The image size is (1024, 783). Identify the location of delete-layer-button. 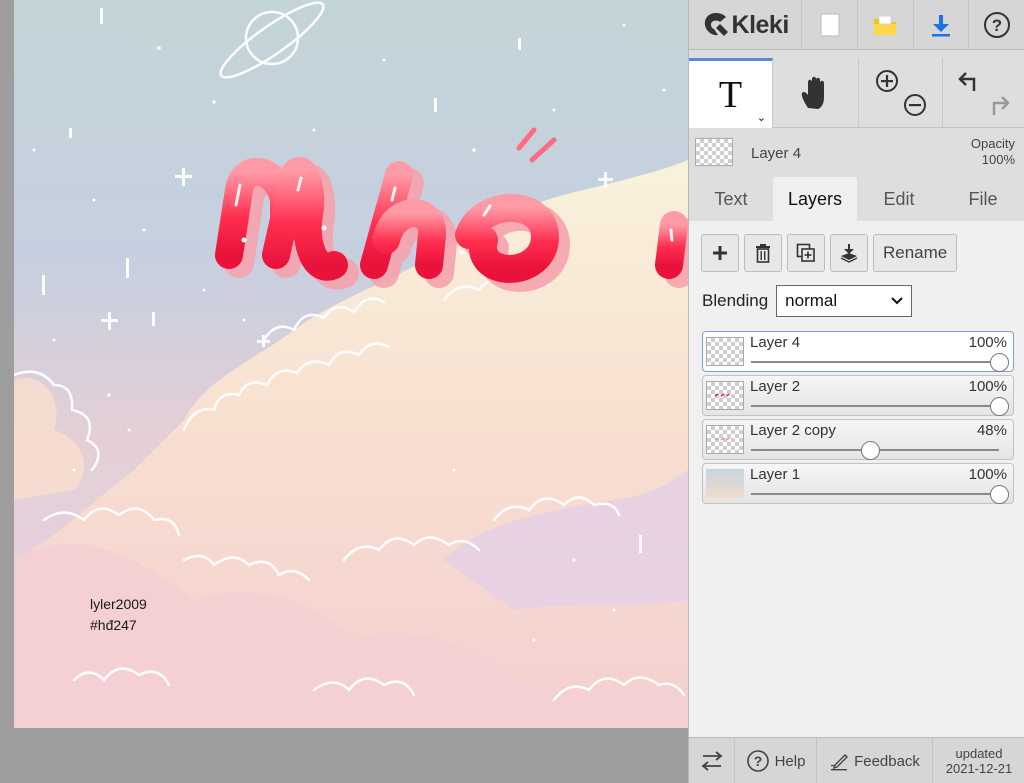
(763, 253).